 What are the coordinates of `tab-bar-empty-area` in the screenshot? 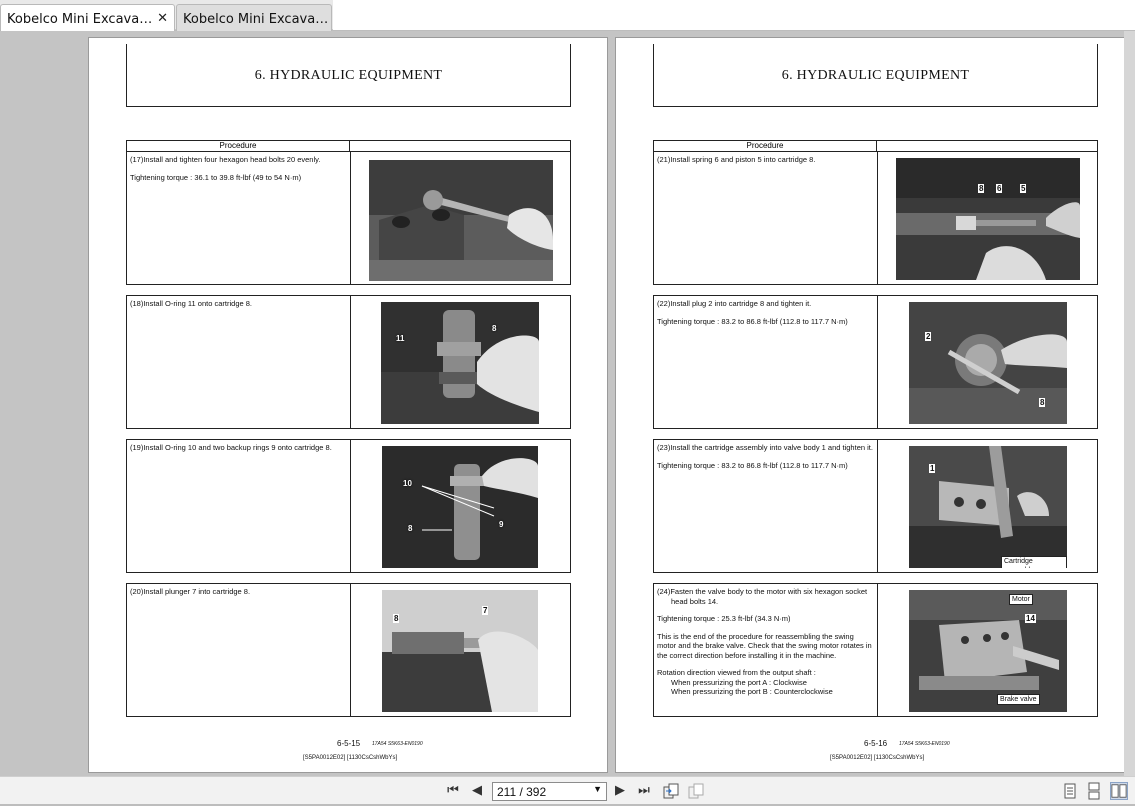 It's located at (734, 15).